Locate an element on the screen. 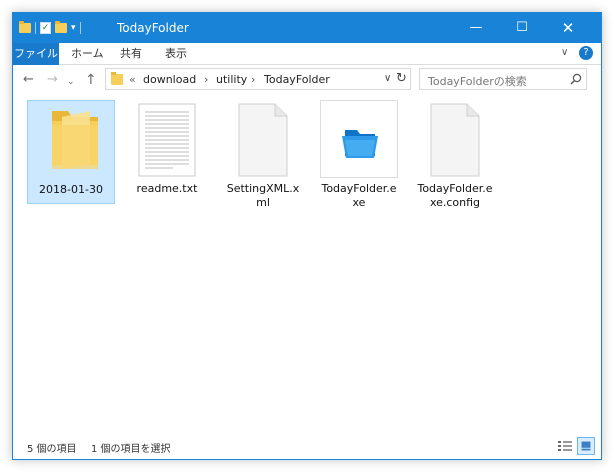 The image size is (614, 472). customize-toolbar-chevron-icon: ▾ is located at coordinates (73, 28).